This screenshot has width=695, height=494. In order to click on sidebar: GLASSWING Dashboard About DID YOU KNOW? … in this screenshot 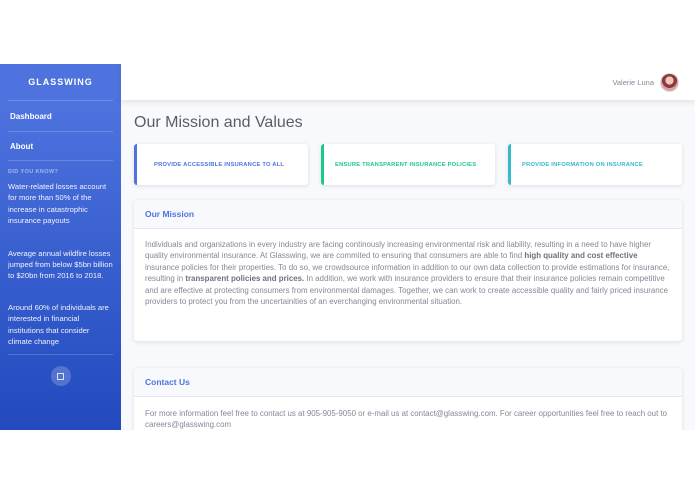, I will do `click(60, 247)`.